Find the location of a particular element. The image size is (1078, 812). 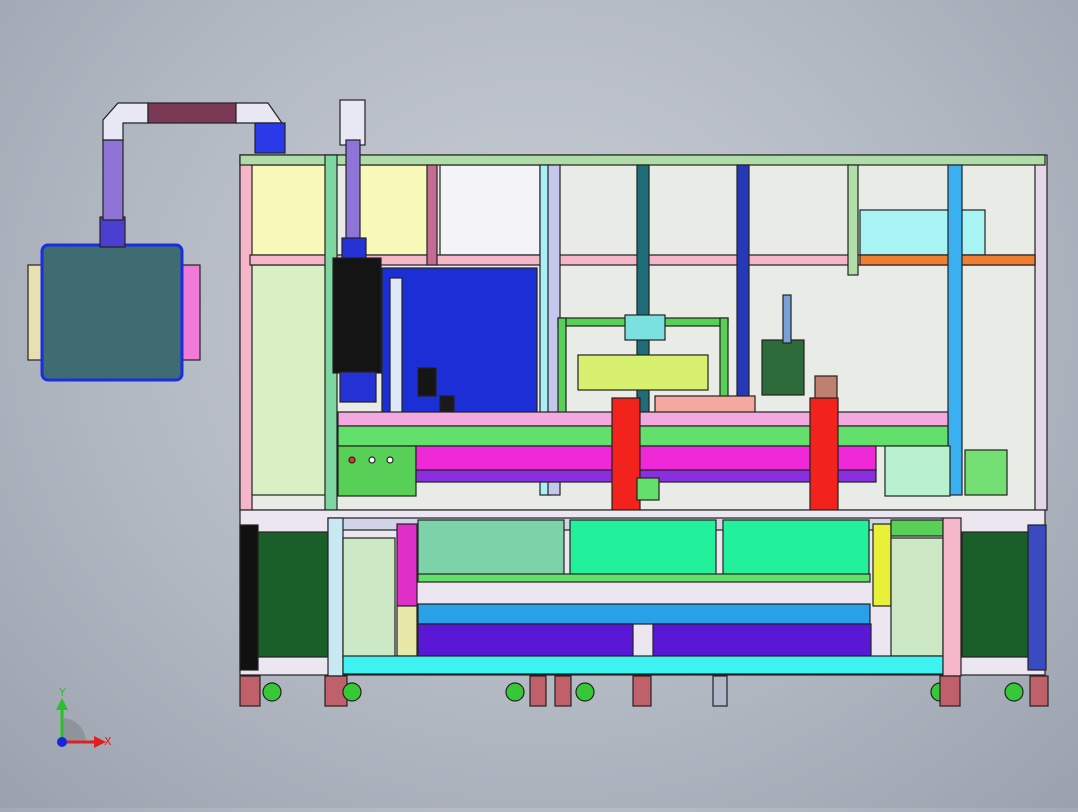

y-axis-label: Y is located at coordinates (62, 692).